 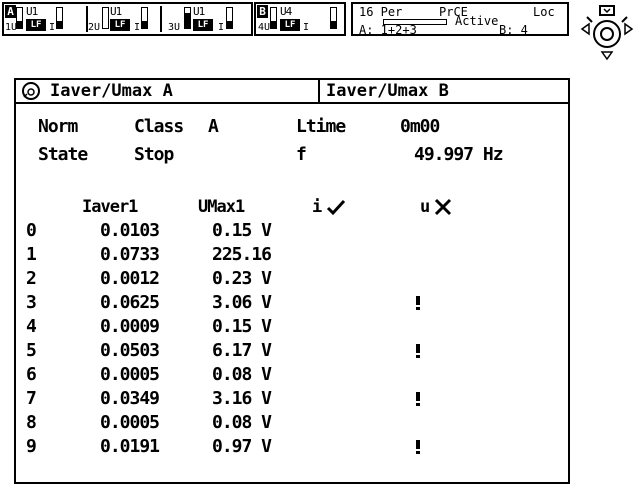 What do you see at coordinates (286, 423) in the screenshot?
I see `table-row: 8 0.0005 0.08 V` at bounding box center [286, 423].